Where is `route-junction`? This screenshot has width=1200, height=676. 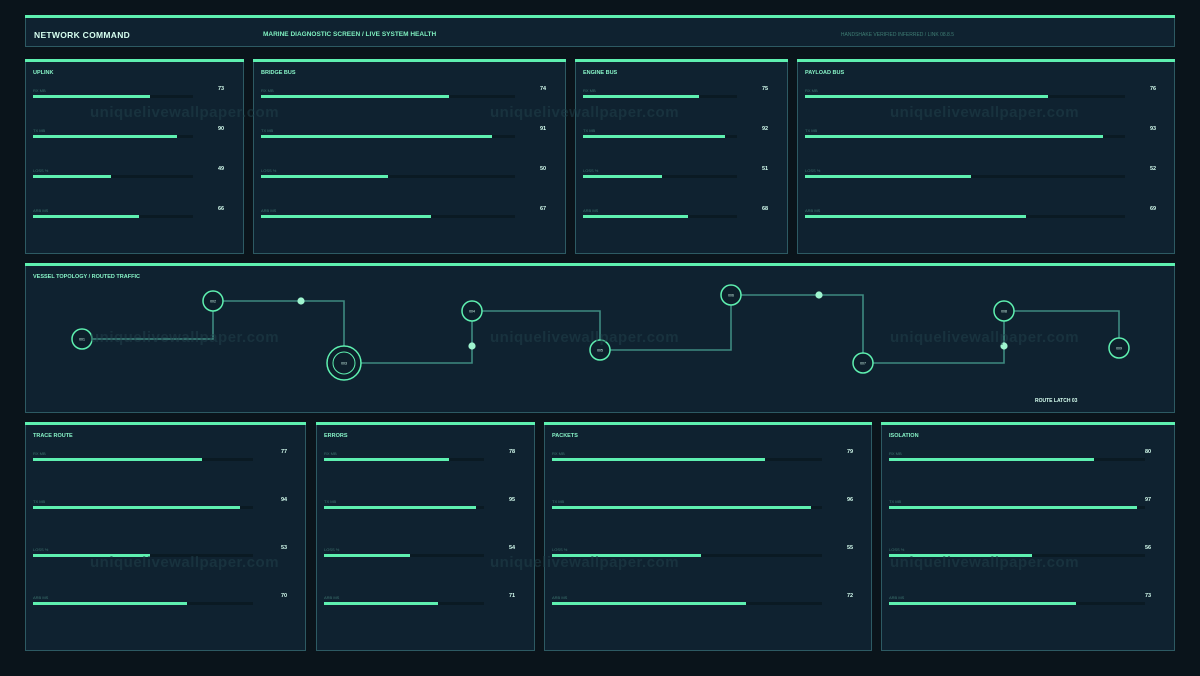 route-junction is located at coordinates (819, 295).